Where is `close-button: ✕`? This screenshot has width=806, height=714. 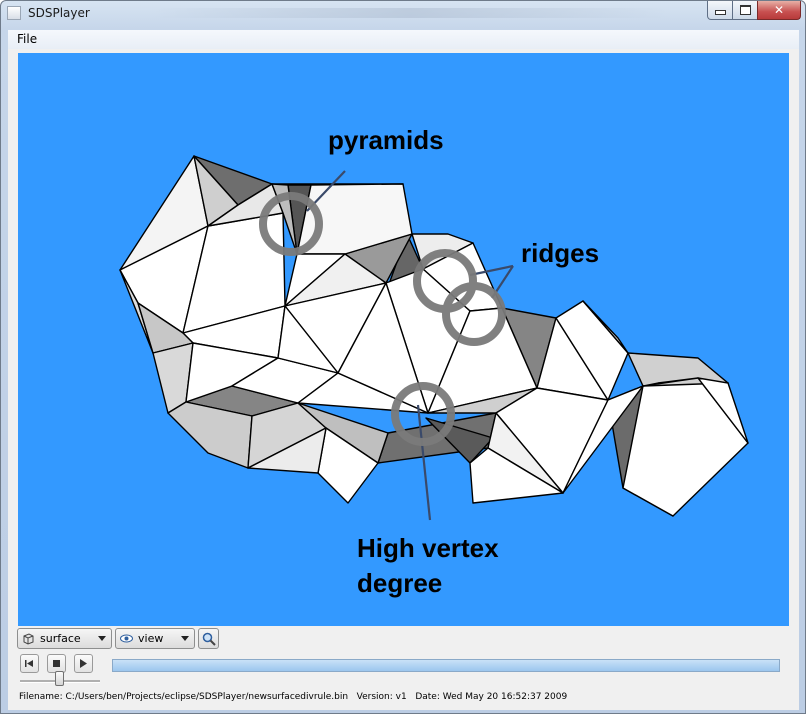
close-button: ✕ is located at coordinates (779, 10).